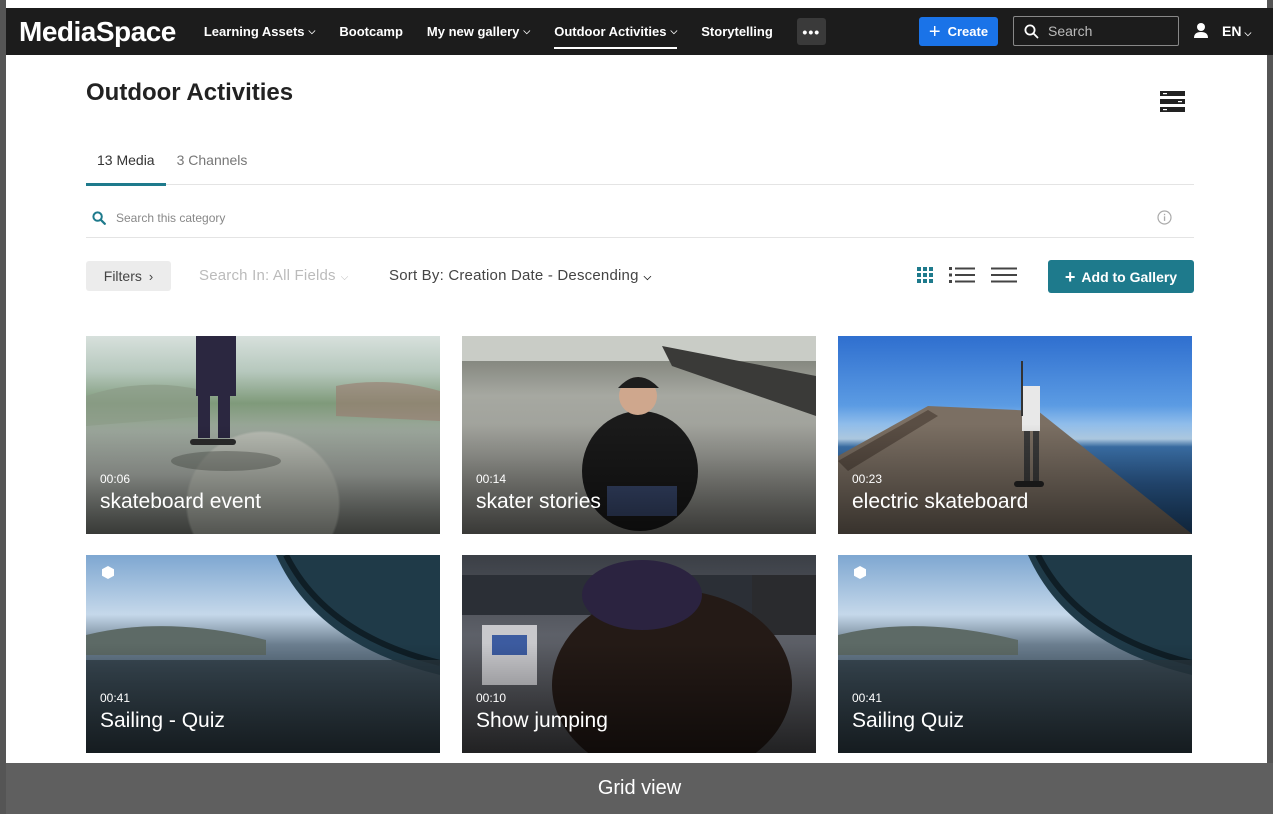  I want to click on language-selector: EN ⌵, so click(1236, 31).